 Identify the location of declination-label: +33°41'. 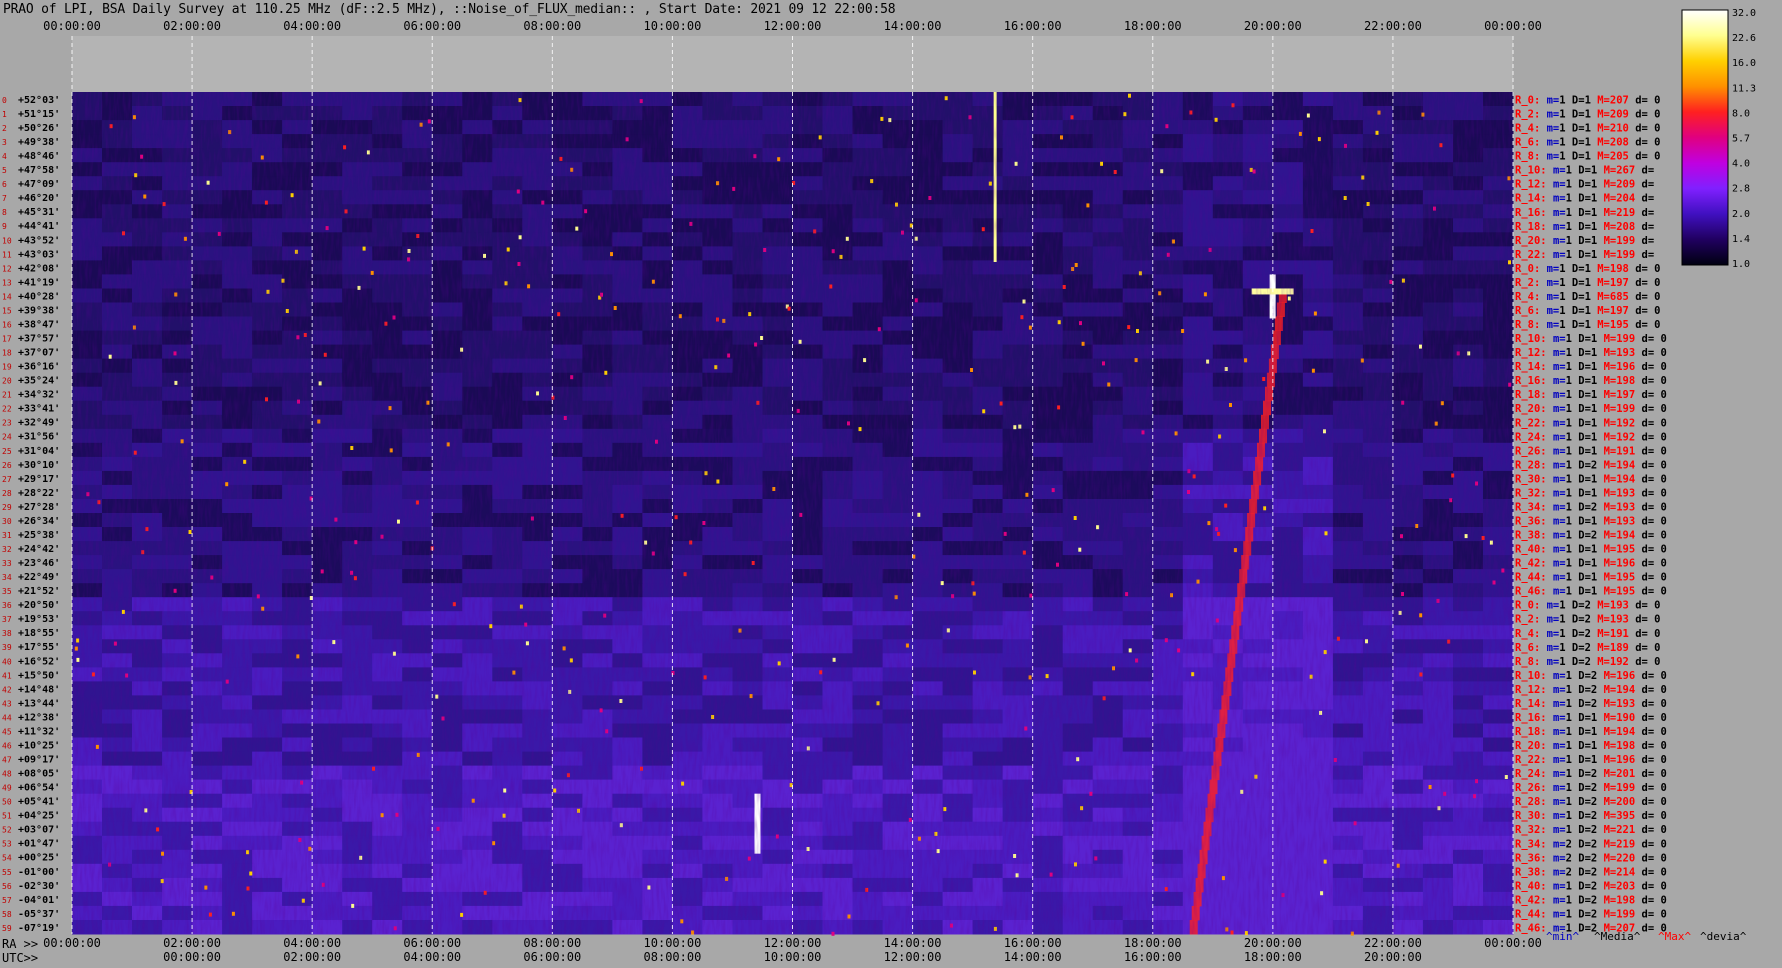
(39, 409).